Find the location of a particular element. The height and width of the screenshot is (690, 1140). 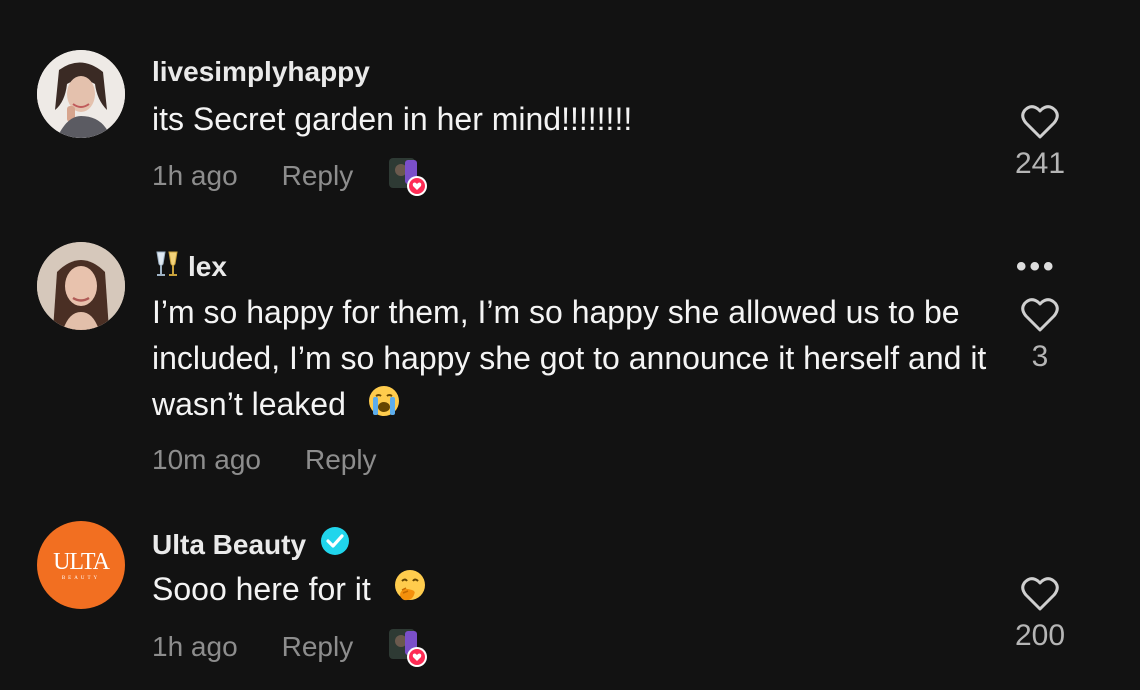

comment-body: its Secret garden in her mind!!!!!!!! is located at coordinates (392, 119).